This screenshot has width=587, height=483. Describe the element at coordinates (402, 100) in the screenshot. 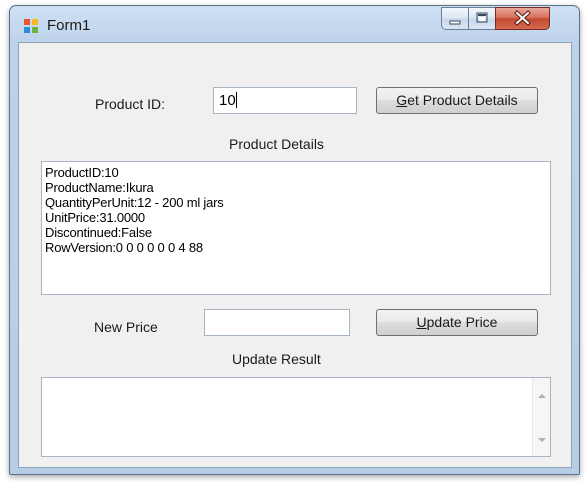

I see `get-button-mnemonic: G` at that location.